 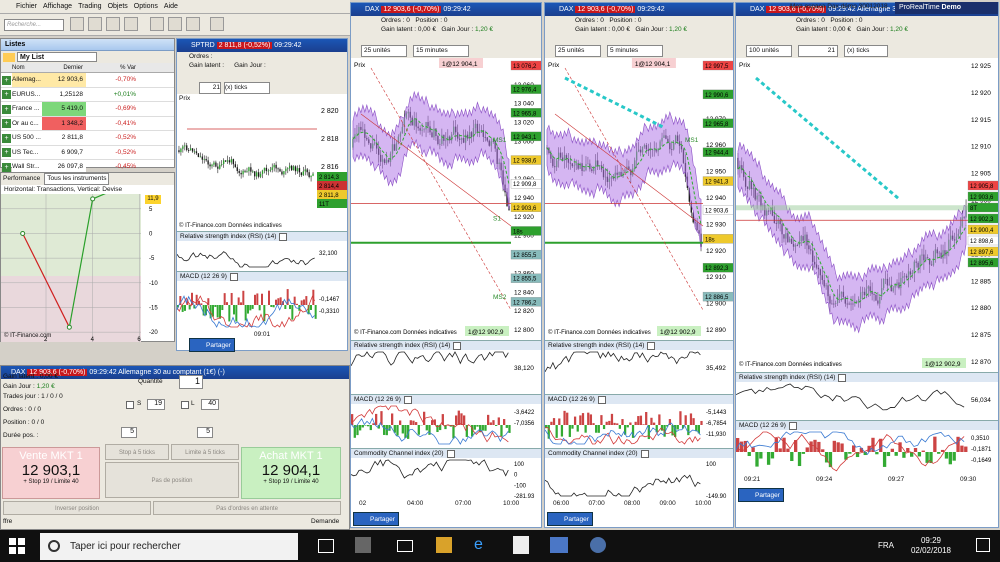 What do you see at coordinates (87, 80) in the screenshot?
I see `watchlist-row: + Allemag... 12 903,6 -0,70%` at bounding box center [87, 80].